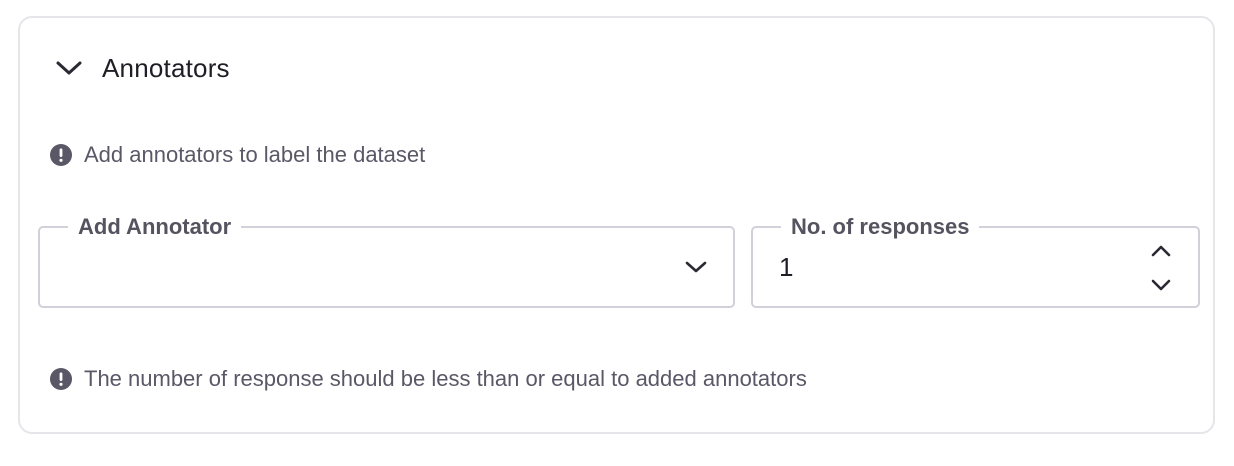 This screenshot has height=466, width=1234. What do you see at coordinates (386, 261) in the screenshot?
I see `add-annotator-select: Add Annotator` at bounding box center [386, 261].